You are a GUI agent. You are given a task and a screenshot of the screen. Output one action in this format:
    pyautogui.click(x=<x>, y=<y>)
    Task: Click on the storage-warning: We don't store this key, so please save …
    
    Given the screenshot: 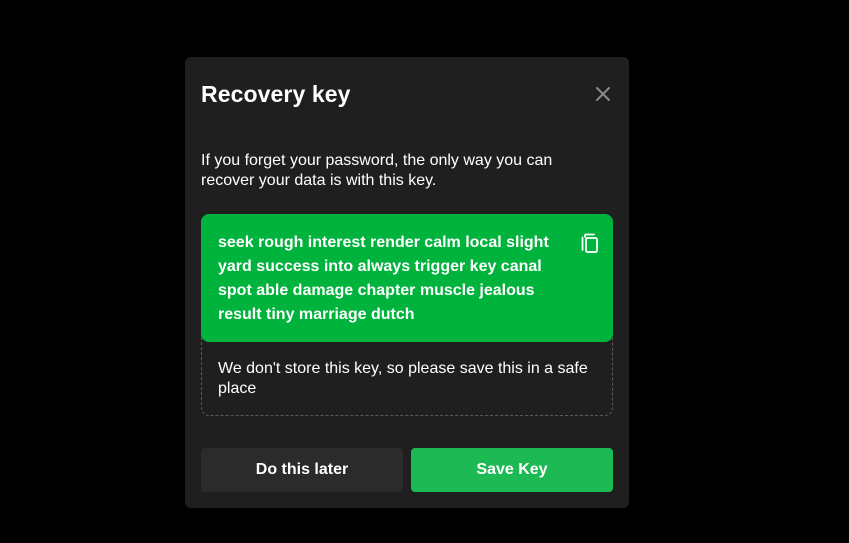 What is the action you would take?
    pyautogui.click(x=403, y=378)
    